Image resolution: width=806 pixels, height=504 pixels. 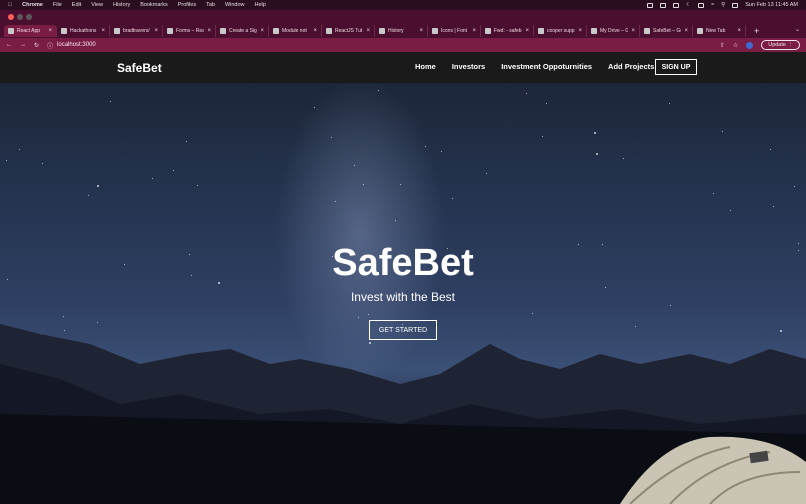 I want to click on browser-tab: History ×, so click(x=401, y=31).